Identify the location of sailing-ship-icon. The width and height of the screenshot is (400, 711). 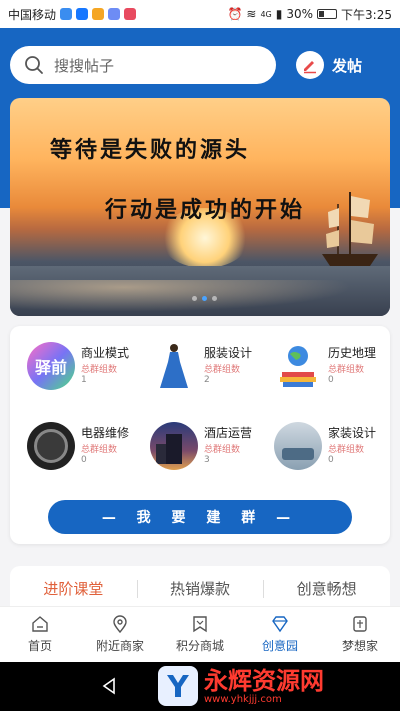
(350, 229).